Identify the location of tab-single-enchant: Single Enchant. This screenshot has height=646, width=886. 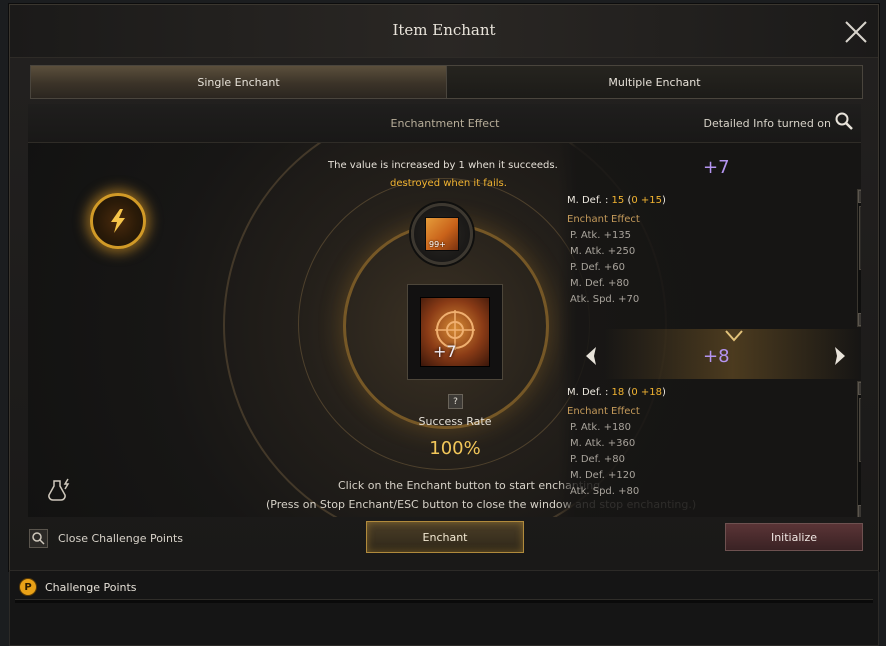
(239, 82).